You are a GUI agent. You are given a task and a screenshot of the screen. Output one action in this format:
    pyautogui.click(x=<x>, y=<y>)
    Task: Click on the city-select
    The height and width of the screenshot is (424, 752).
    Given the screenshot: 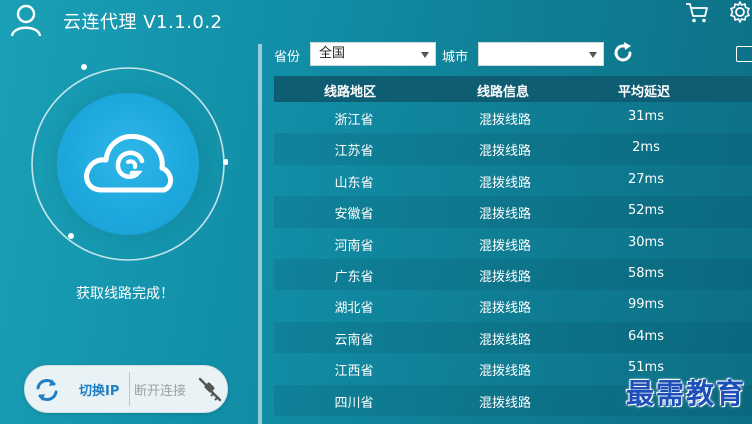 What is the action you would take?
    pyautogui.click(x=541, y=54)
    